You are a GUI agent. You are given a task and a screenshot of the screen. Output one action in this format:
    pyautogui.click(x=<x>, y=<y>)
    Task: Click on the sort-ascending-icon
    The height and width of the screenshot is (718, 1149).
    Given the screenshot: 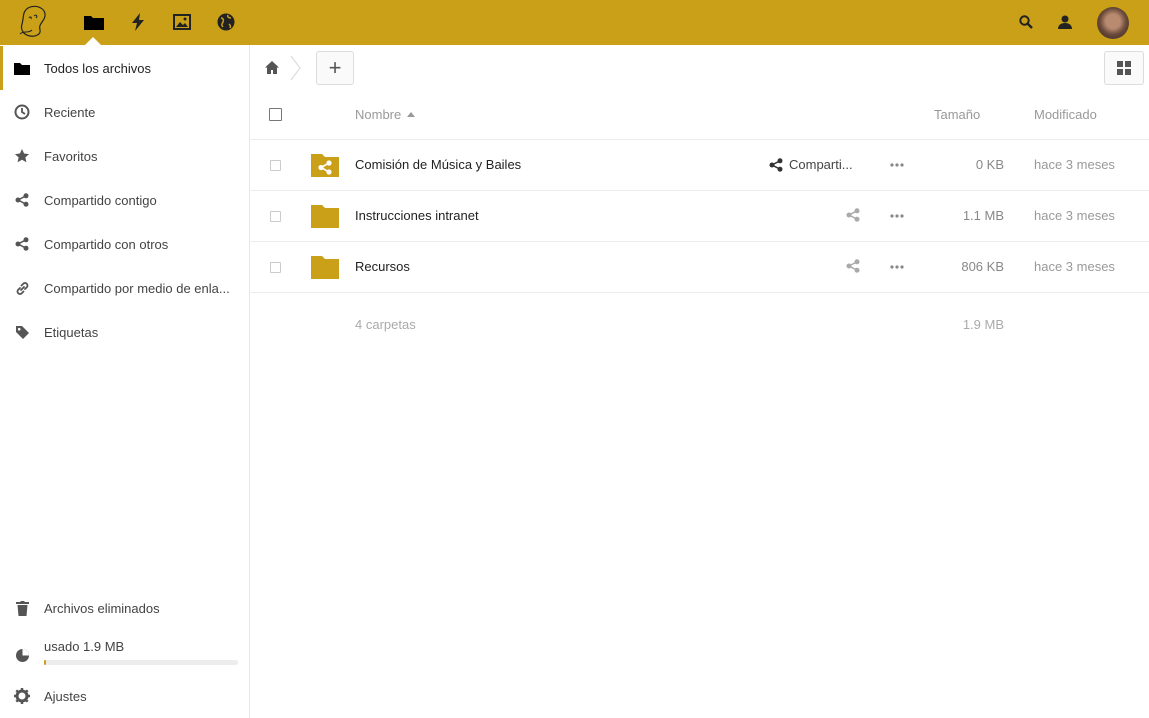 What is the action you would take?
    pyautogui.click(x=411, y=114)
    